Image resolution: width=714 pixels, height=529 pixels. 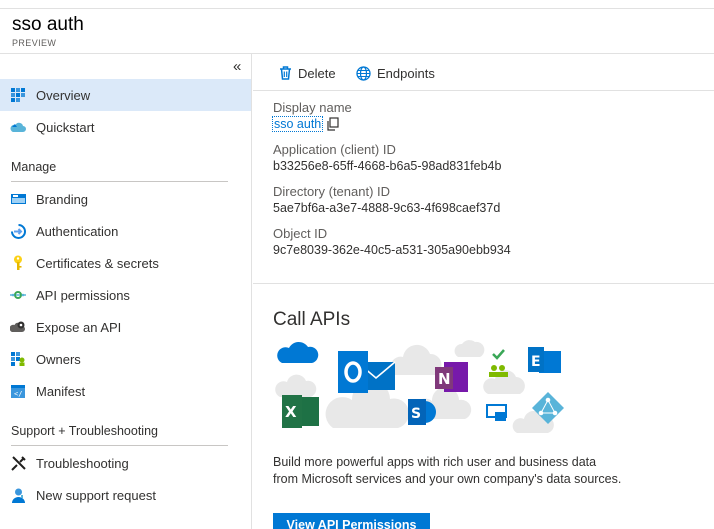 I want to click on app-id-value: b33256e8-65ff-4668-b6a5-98ad831feb4b, so click(x=387, y=166).